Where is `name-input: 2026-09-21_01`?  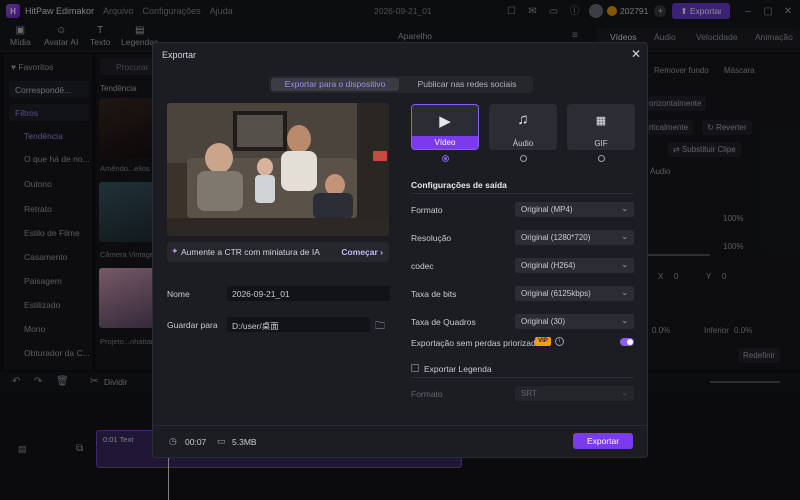 name-input: 2026-09-21_01 is located at coordinates (308, 293).